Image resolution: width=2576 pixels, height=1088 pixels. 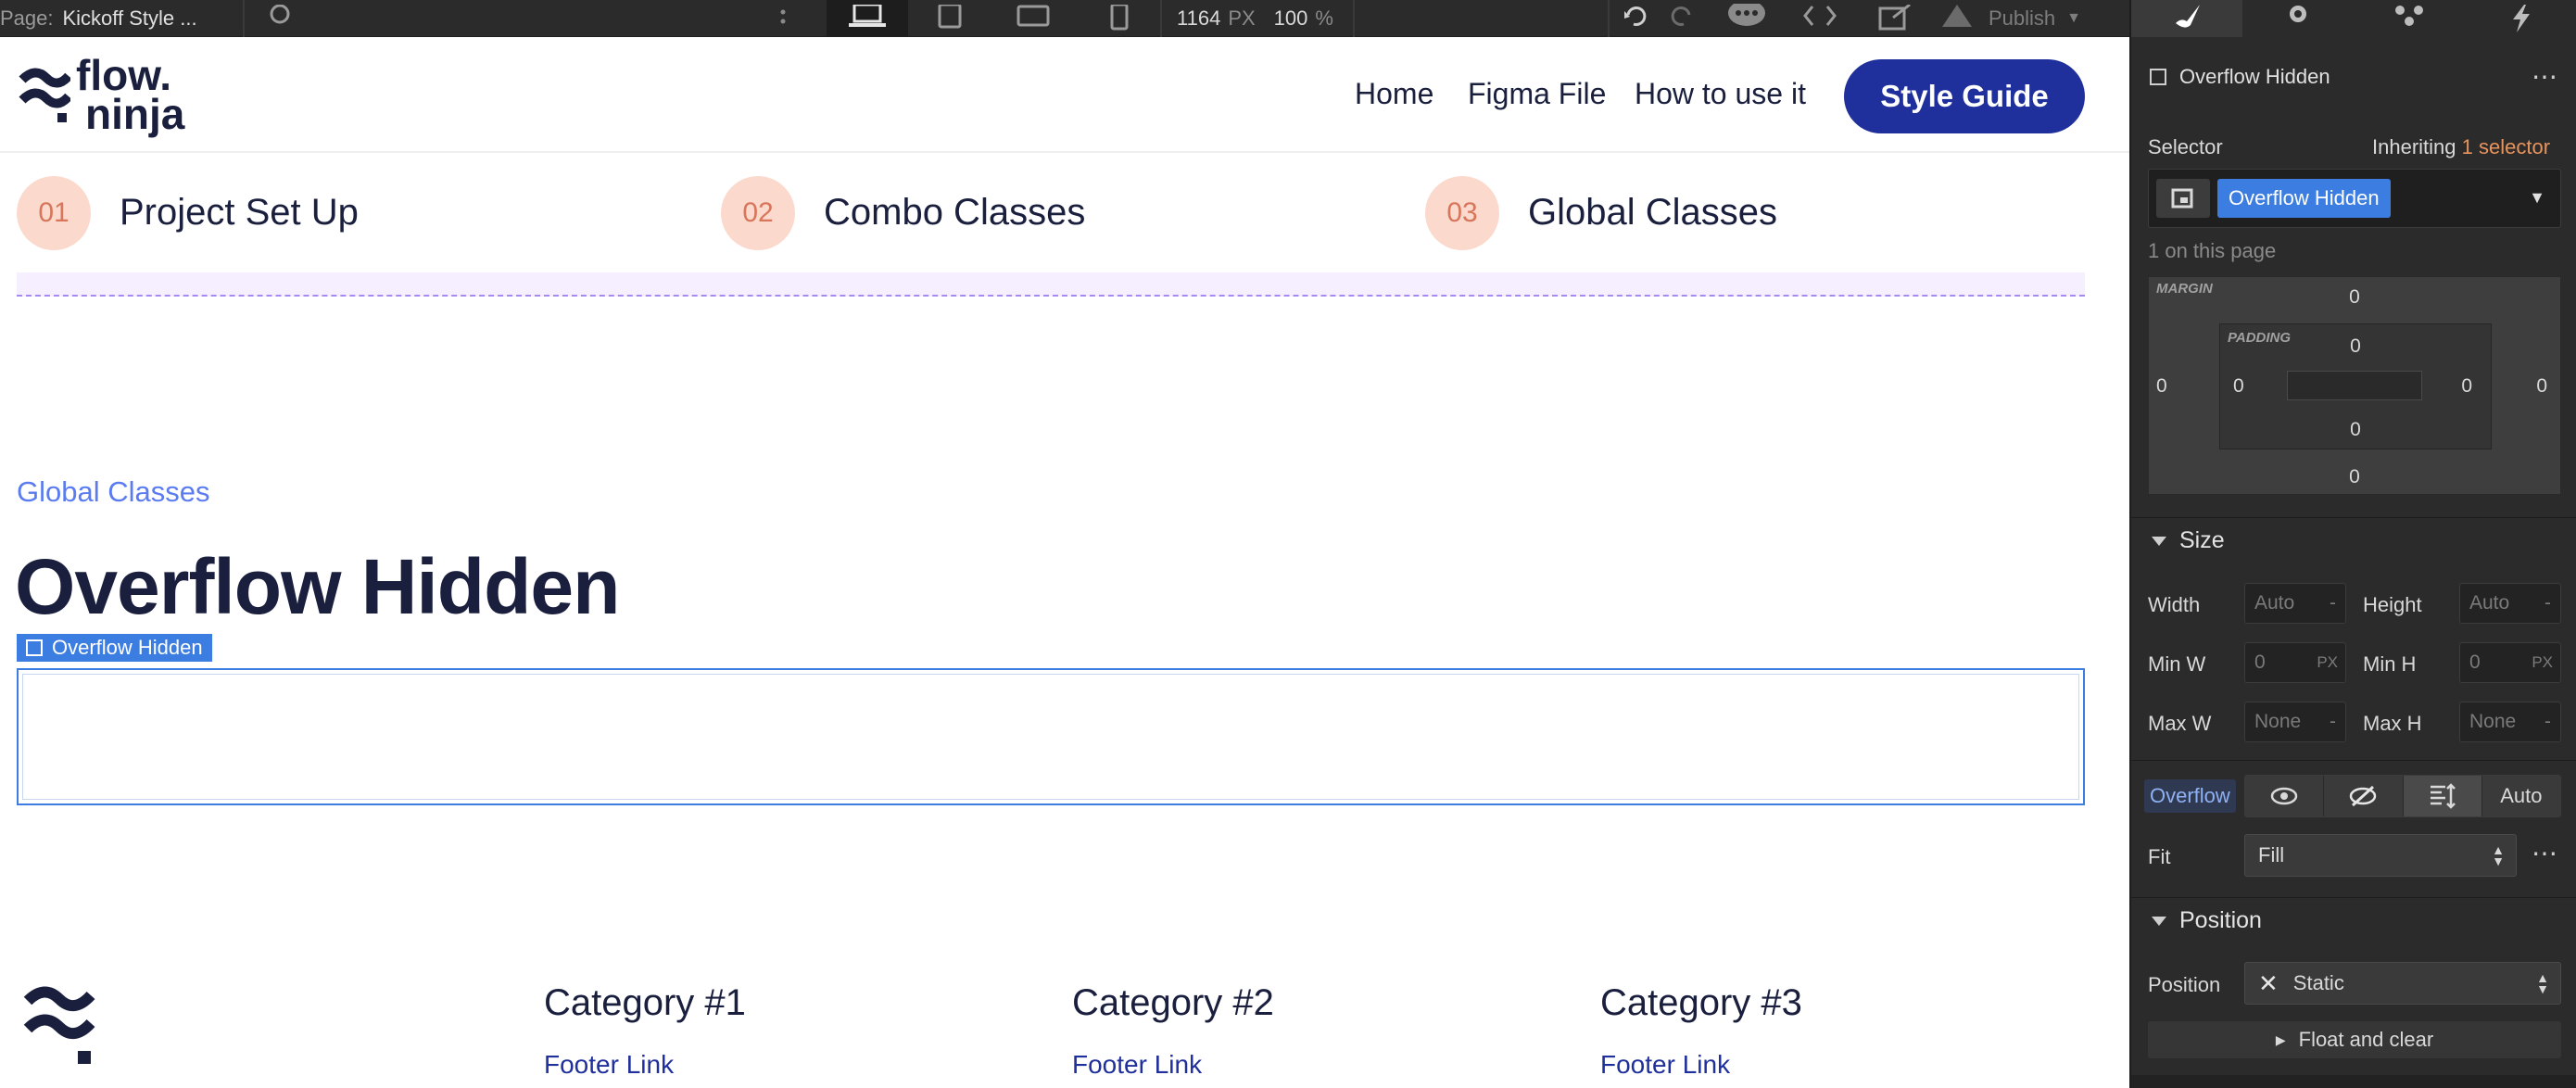 What do you see at coordinates (2333, 603) in the screenshot?
I see `width-unit: -` at bounding box center [2333, 603].